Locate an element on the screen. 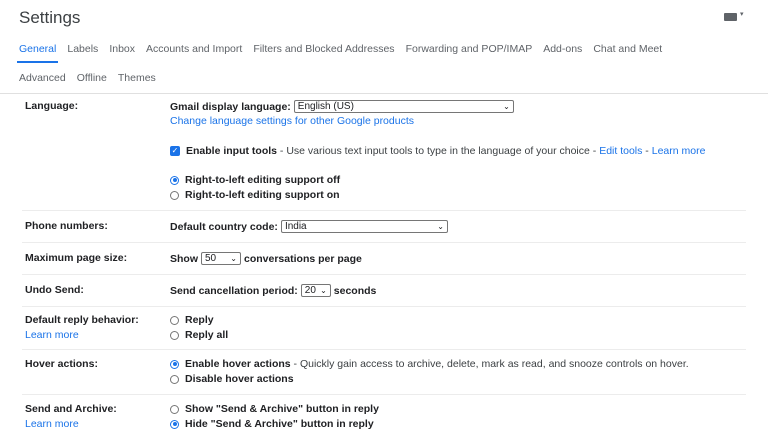 This screenshot has width=768, height=432. reply-all-radio is located at coordinates (174, 335).